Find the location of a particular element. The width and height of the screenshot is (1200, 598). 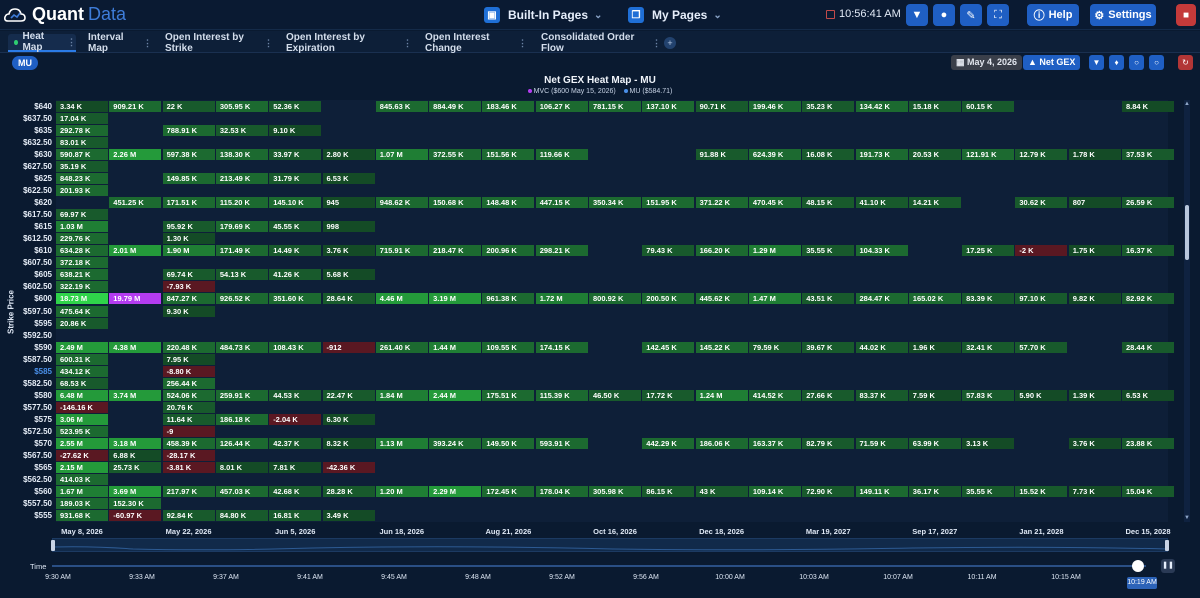

heatmap-cell: 57.83 K is located at coordinates (988, 395).